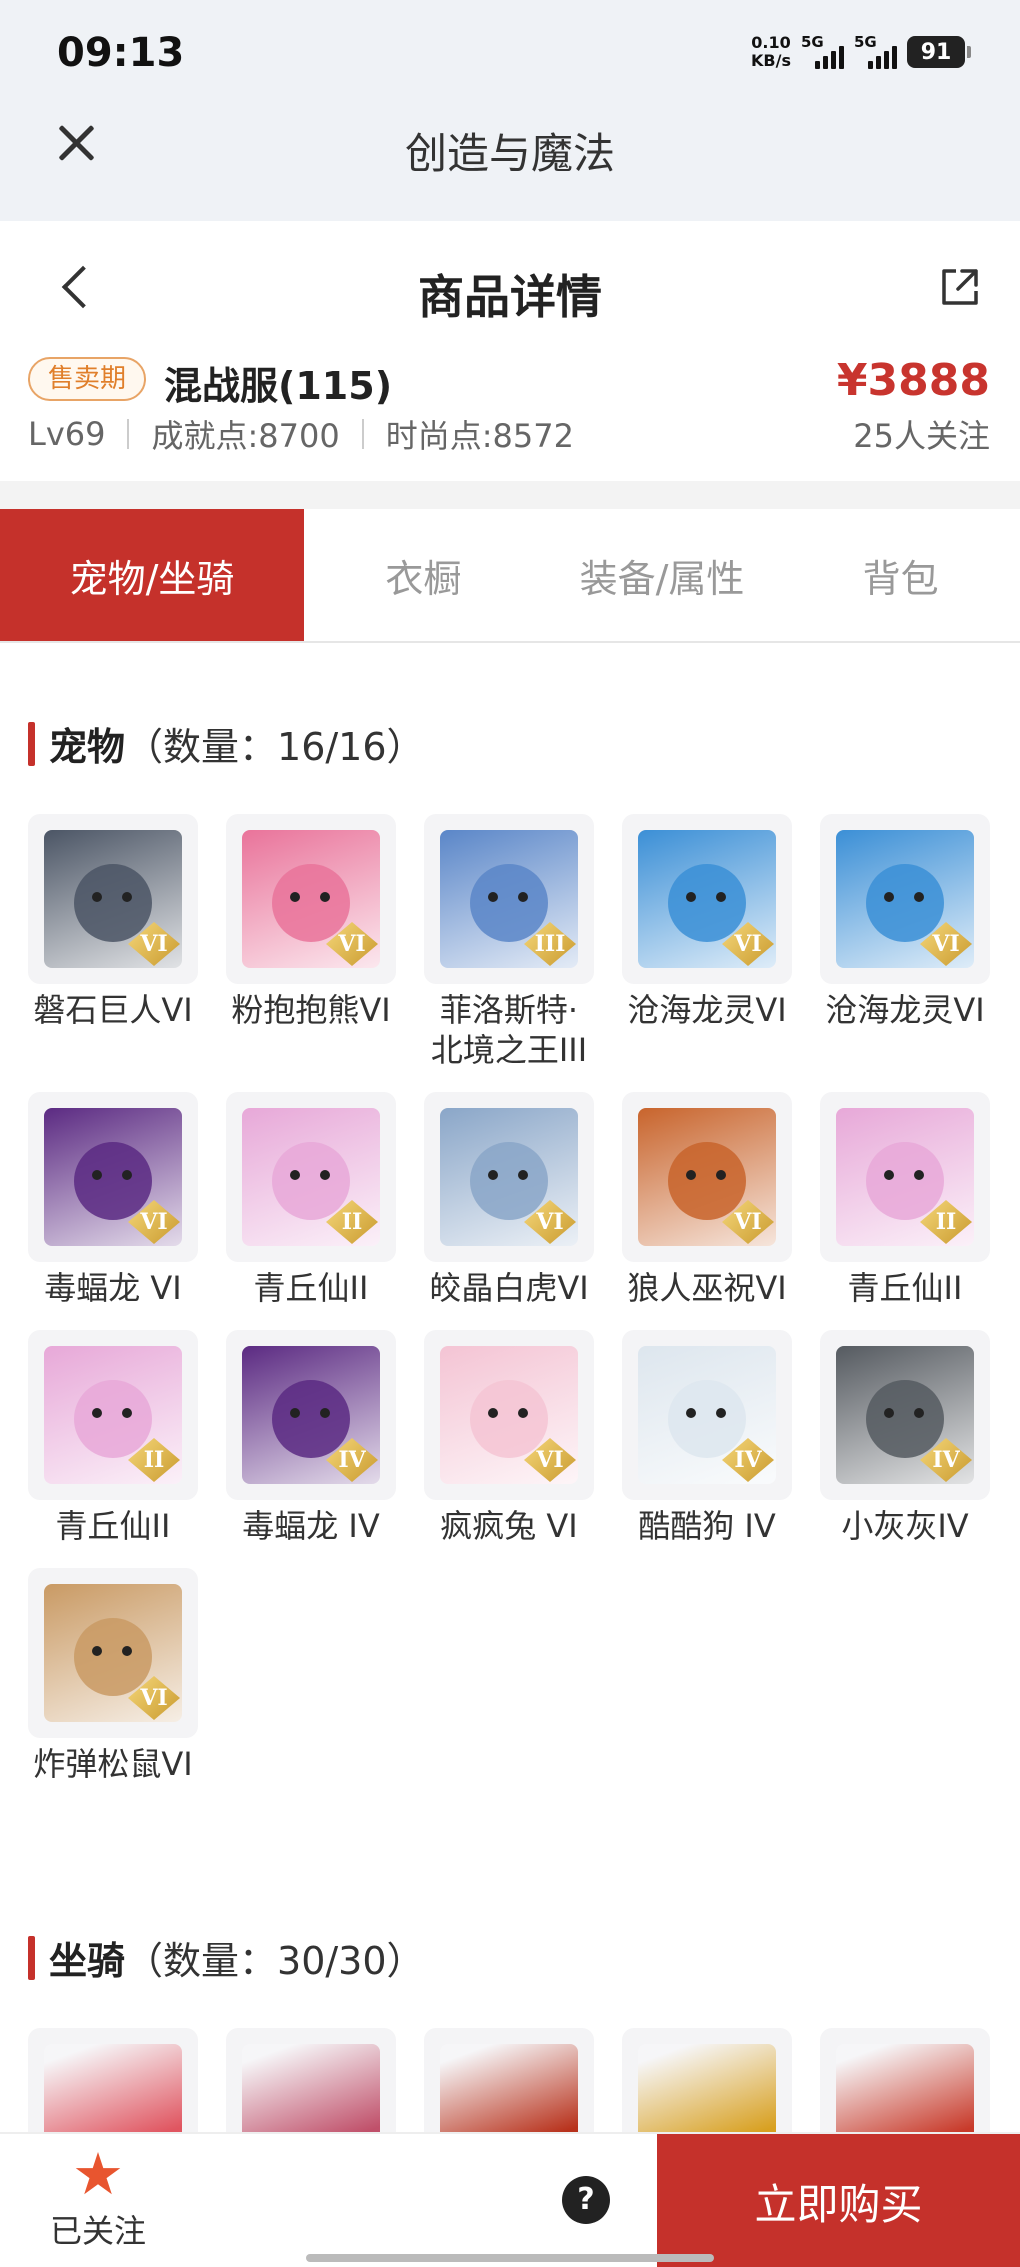 This screenshot has height=2267, width=1020. Describe the element at coordinates (423, 575) in the screenshot. I see `tab-wardrobe: 衣橱` at that location.